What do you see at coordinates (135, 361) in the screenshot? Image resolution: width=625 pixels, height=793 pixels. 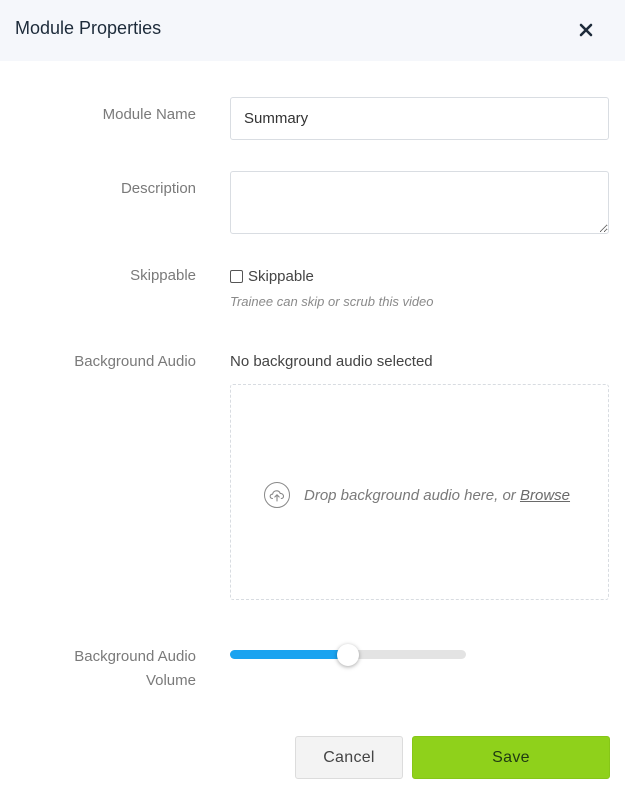 I see `background-audio-label: Background Audio` at bounding box center [135, 361].